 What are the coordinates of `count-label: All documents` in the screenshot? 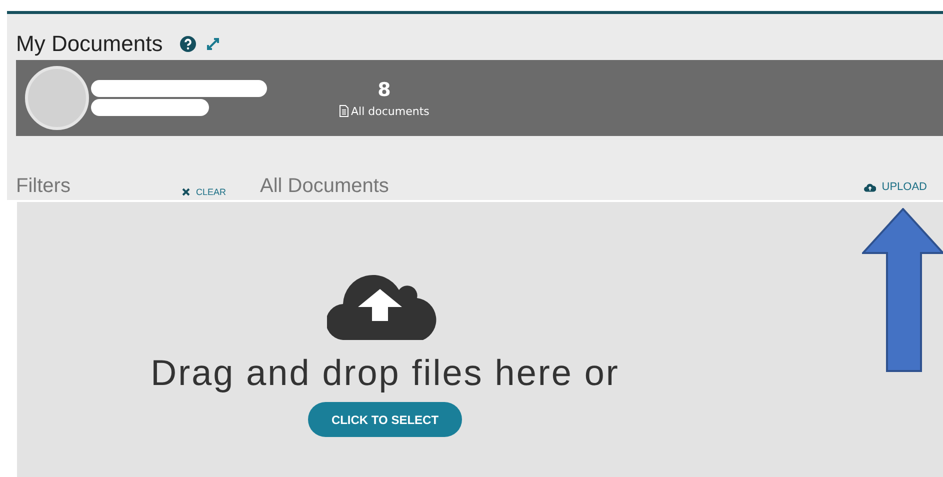 It's located at (390, 111).